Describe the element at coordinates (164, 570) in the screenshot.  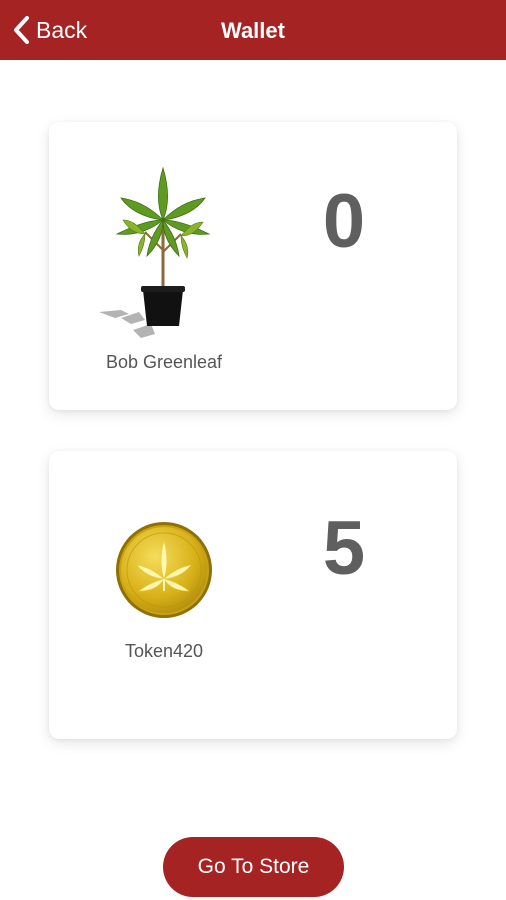
I see `coin-icon` at that location.